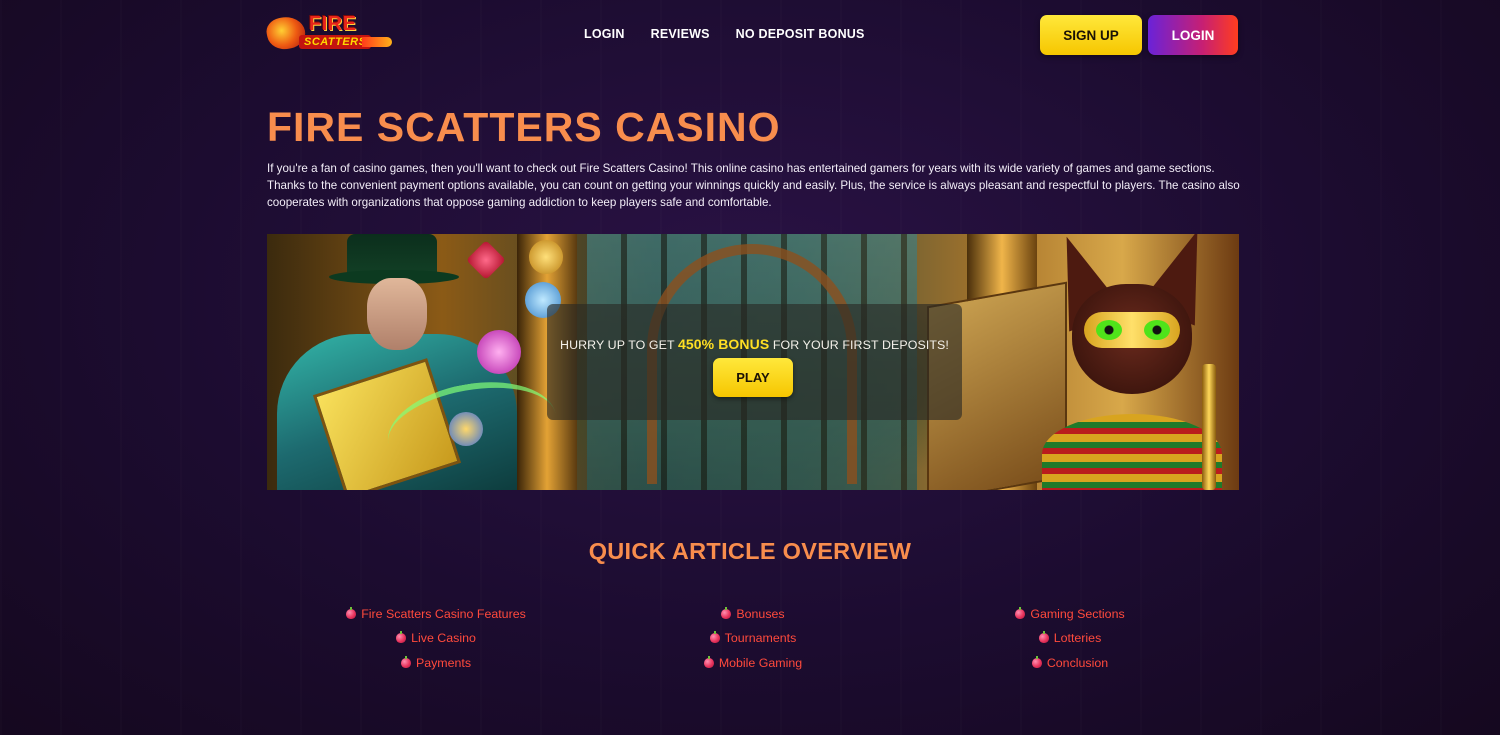 The width and height of the screenshot is (1500, 735). I want to click on overview-link: Payments, so click(436, 663).